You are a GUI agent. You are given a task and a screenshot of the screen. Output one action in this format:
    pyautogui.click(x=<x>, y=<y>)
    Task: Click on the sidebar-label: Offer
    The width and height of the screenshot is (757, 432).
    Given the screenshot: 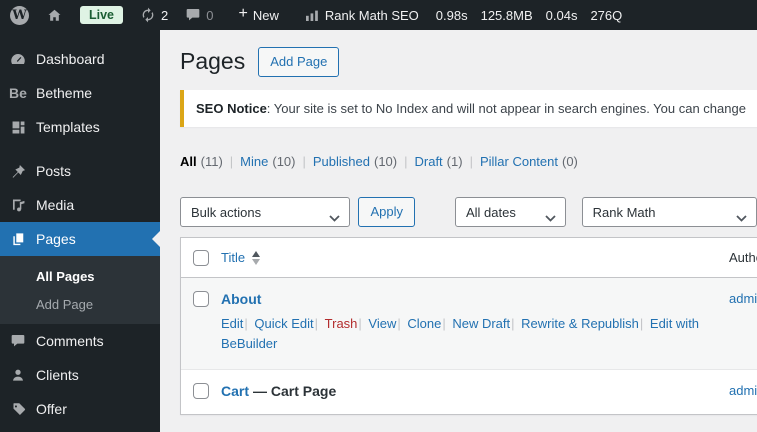 What is the action you would take?
    pyautogui.click(x=51, y=409)
    